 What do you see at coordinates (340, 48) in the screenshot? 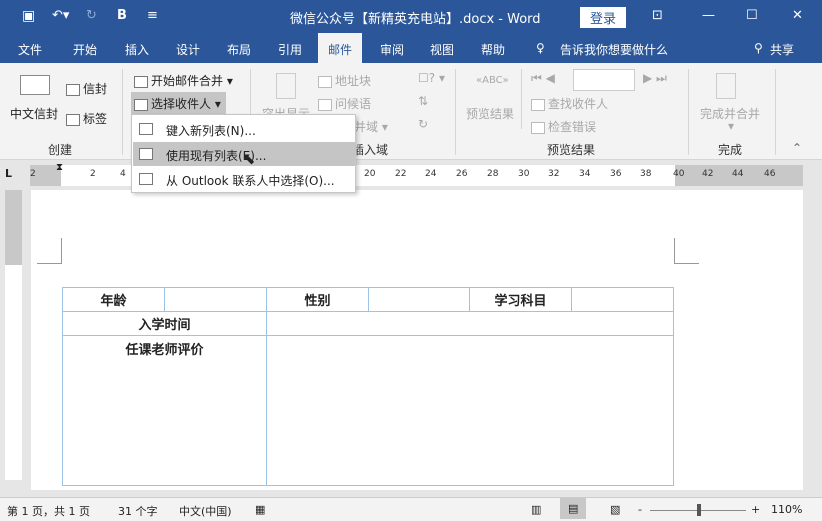
I see `tab-mailings: 邮件` at bounding box center [340, 48].